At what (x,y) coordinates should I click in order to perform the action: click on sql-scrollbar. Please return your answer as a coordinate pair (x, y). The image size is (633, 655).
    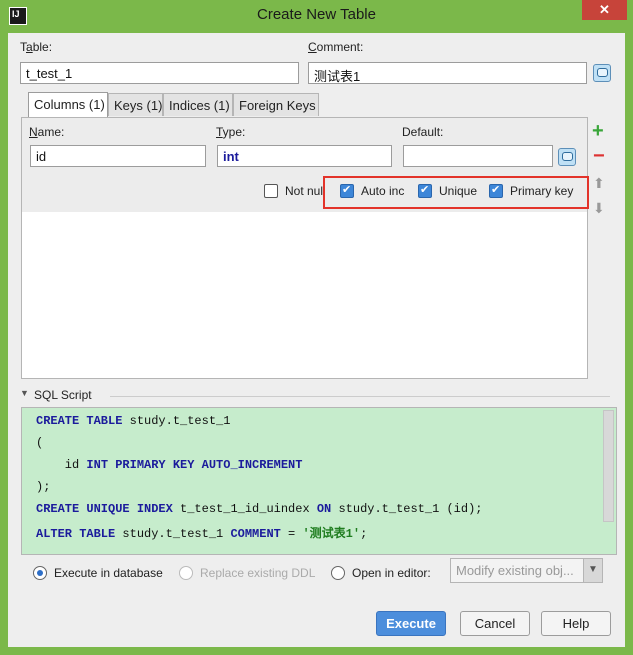
    Looking at the image, I should click on (608, 466).